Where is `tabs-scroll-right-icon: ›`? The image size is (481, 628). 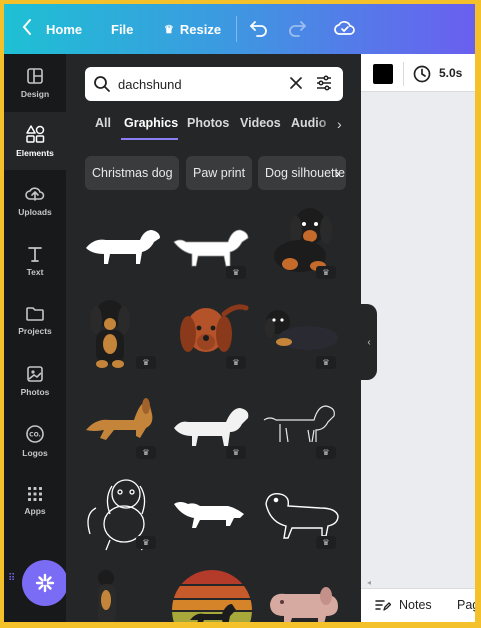 tabs-scroll-right-icon: › is located at coordinates (339, 124).